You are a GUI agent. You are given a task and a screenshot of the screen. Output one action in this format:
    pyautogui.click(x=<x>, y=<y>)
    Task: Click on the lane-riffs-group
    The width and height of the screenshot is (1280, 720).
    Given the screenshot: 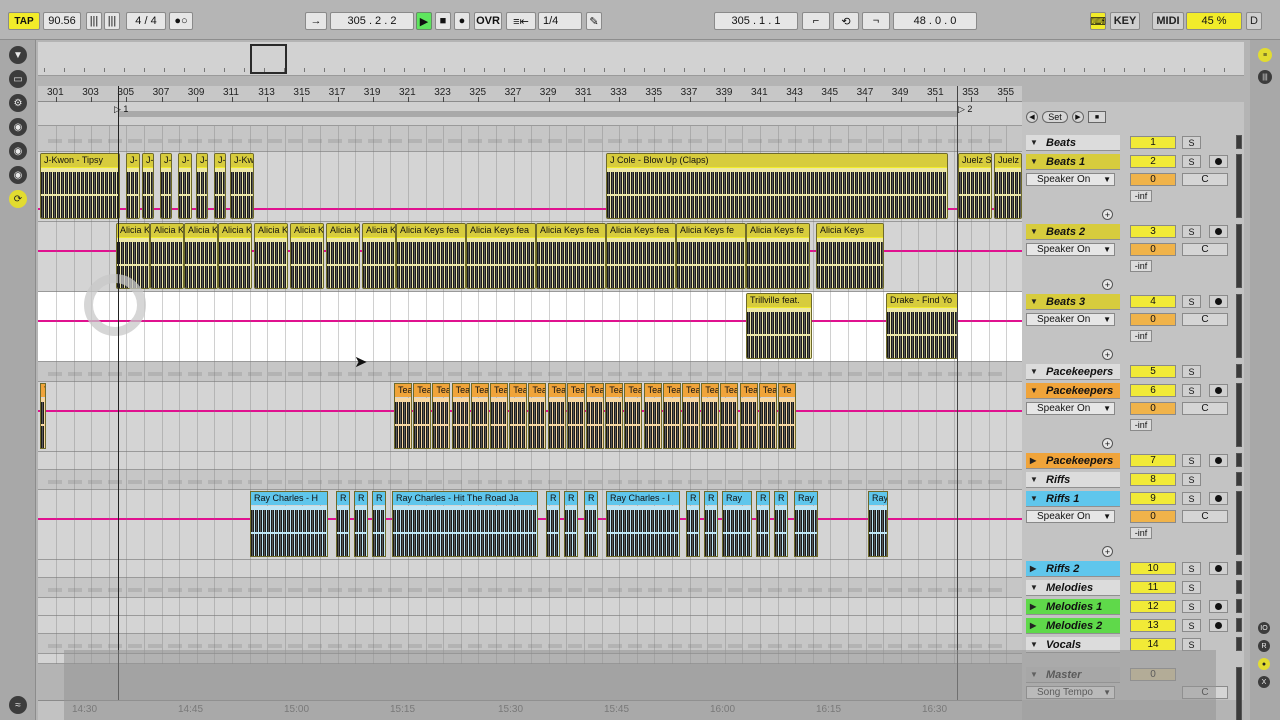 What is the action you would take?
    pyautogui.click(x=530, y=480)
    